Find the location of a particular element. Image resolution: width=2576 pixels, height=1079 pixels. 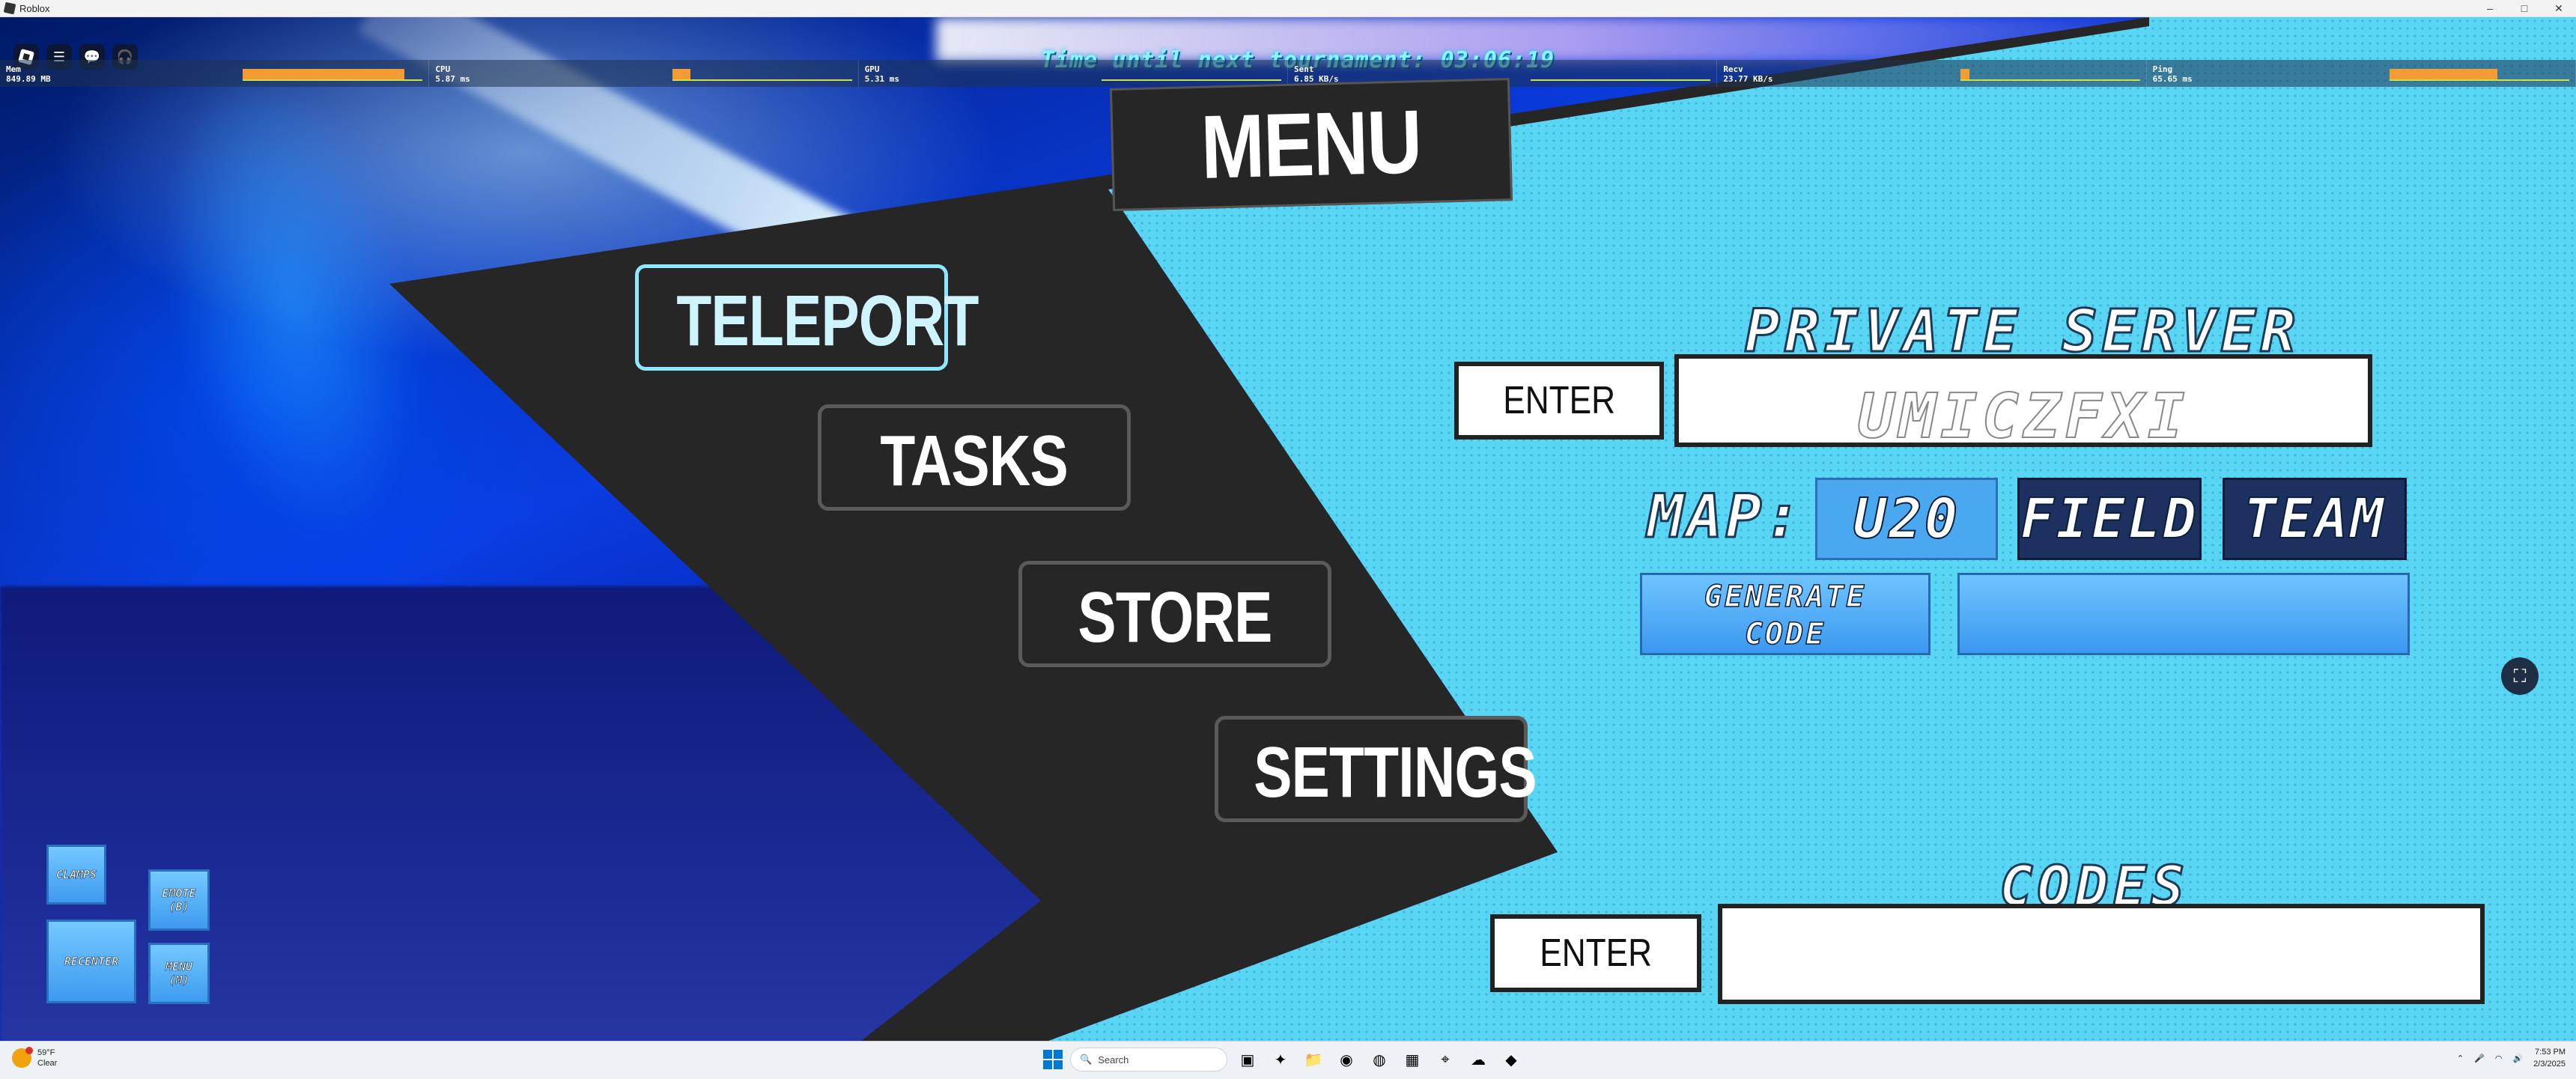

task-view-icon: ▣ is located at coordinates (1247, 1060).